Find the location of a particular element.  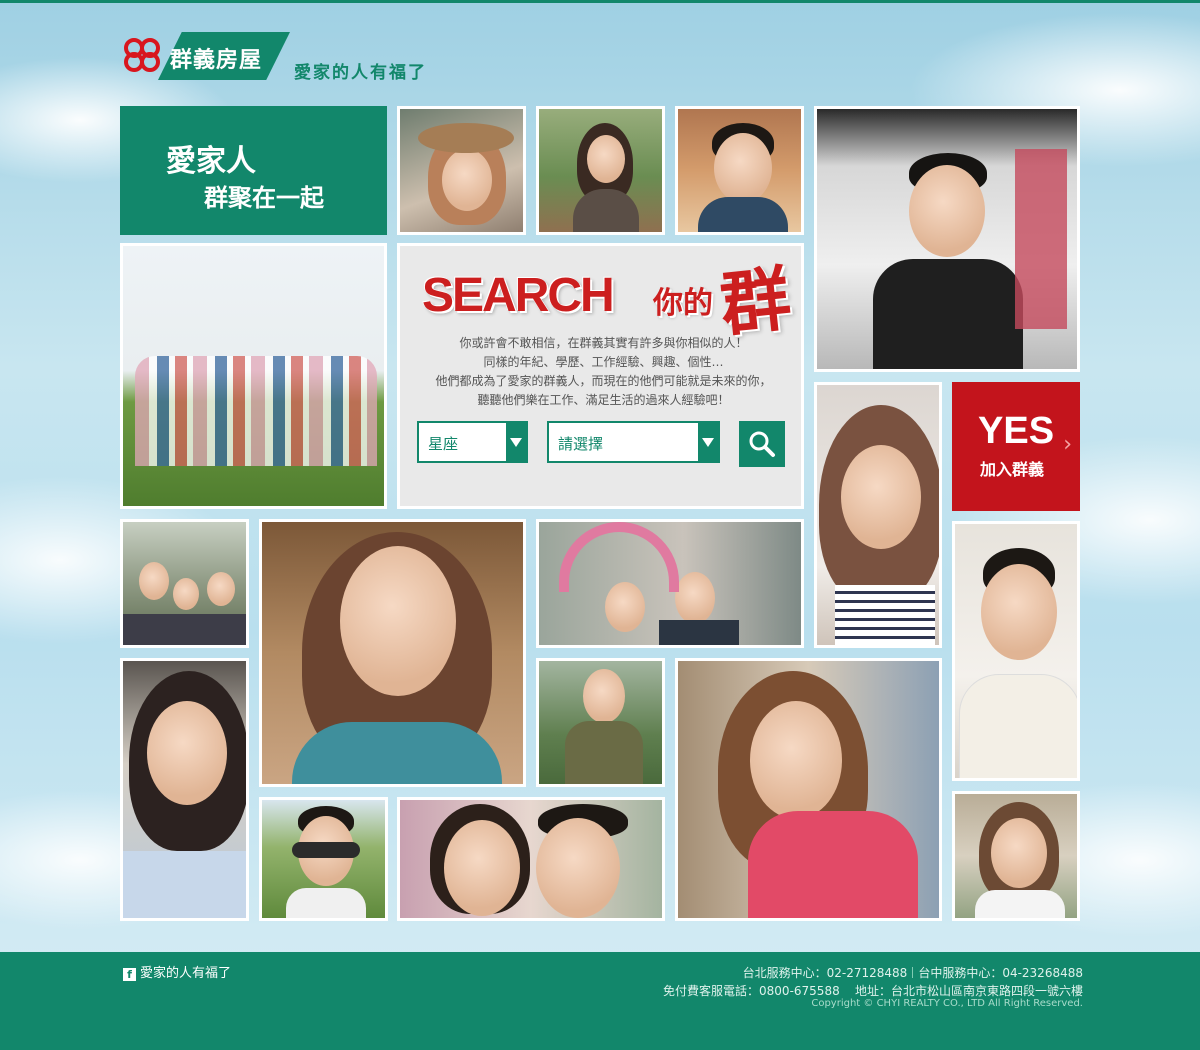

contact-info: 免付費客服電話：0800-675588 地址：台北市松山區南京東路四段一號六樓 is located at coordinates (873, 990).